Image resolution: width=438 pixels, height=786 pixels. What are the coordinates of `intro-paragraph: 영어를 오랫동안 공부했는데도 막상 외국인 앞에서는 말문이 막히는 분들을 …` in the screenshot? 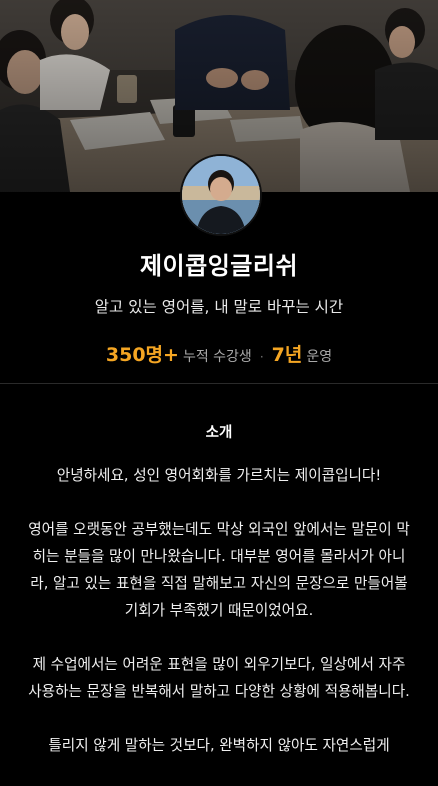 It's located at (219, 570).